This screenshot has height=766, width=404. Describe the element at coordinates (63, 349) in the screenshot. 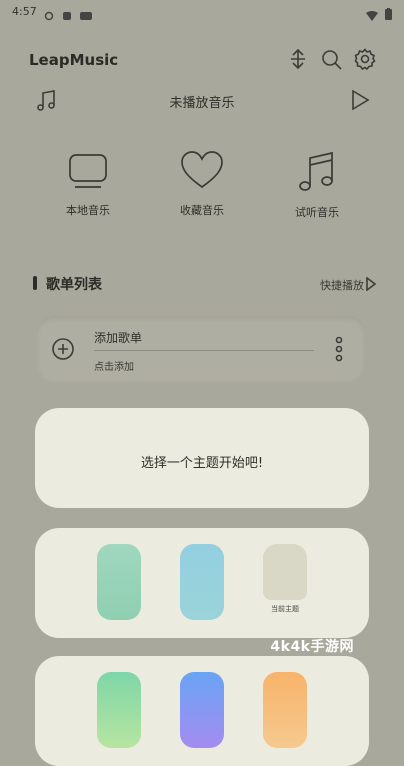

I see `add-icon` at that location.